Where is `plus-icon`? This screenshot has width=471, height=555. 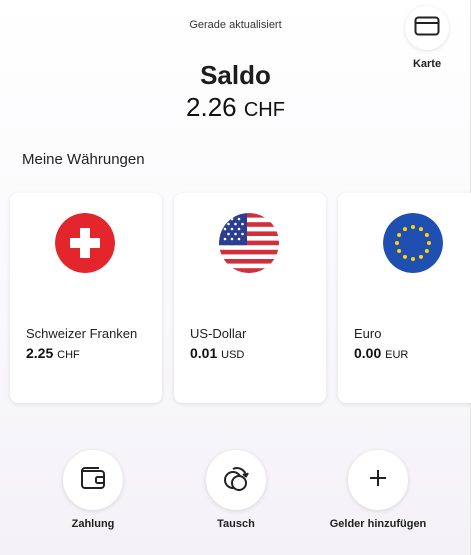
plus-icon is located at coordinates (378, 480).